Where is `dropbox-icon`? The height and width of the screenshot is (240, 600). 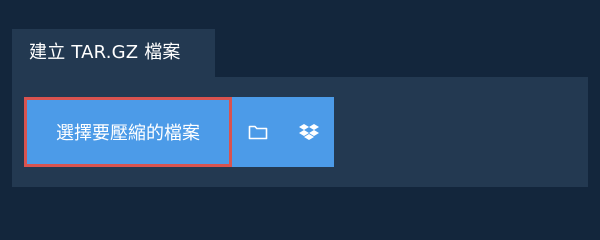
dropbox-icon is located at coordinates (308, 132).